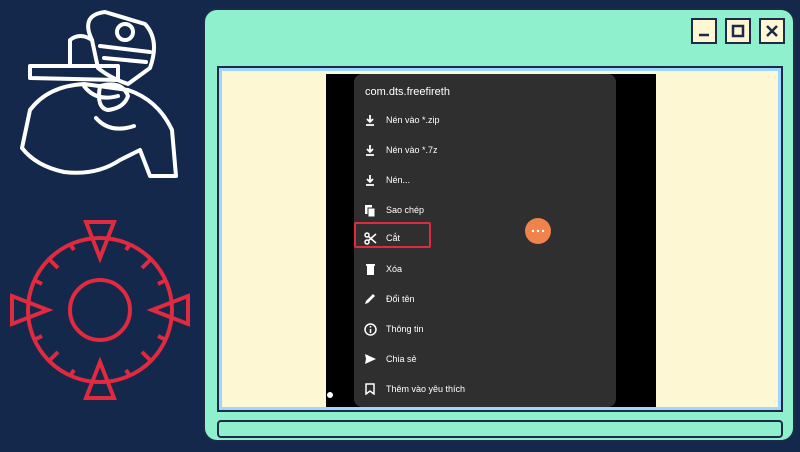  I want to click on menu-item-label: Thông tin, so click(405, 329).